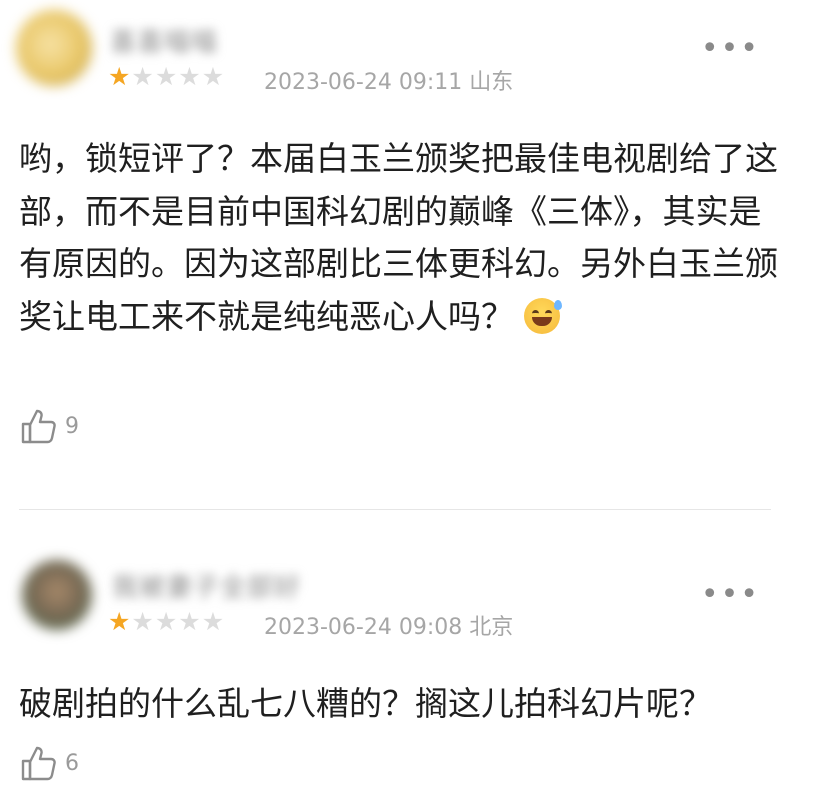 The height and width of the screenshot is (801, 816). I want to click on like-count: 9, so click(72, 426).